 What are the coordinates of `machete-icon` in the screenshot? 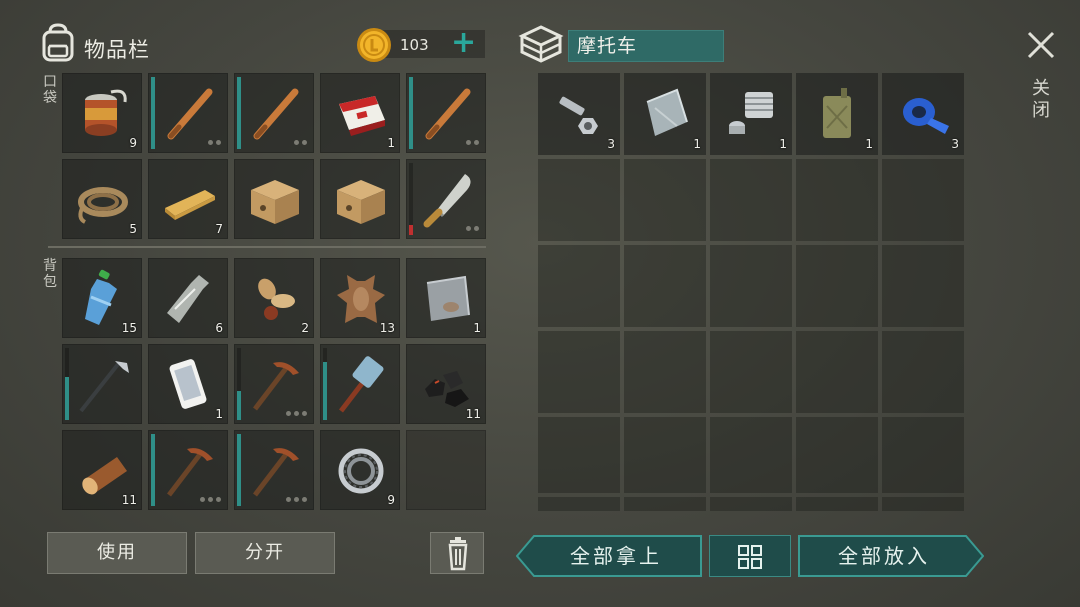 It's located at (447, 200).